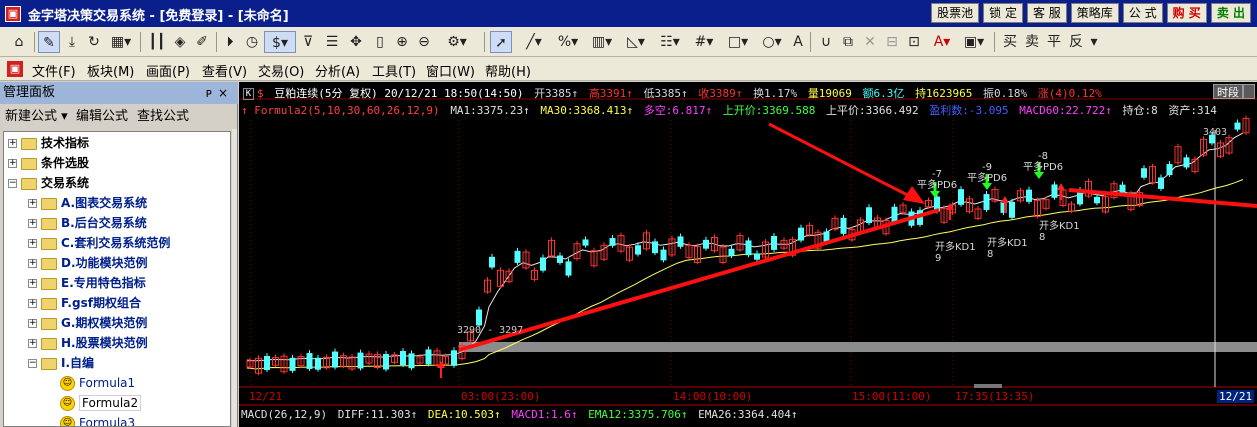 The width and height of the screenshot is (1257, 427). I want to click on tree-node: + C.套利交易系统范例, so click(99, 243).